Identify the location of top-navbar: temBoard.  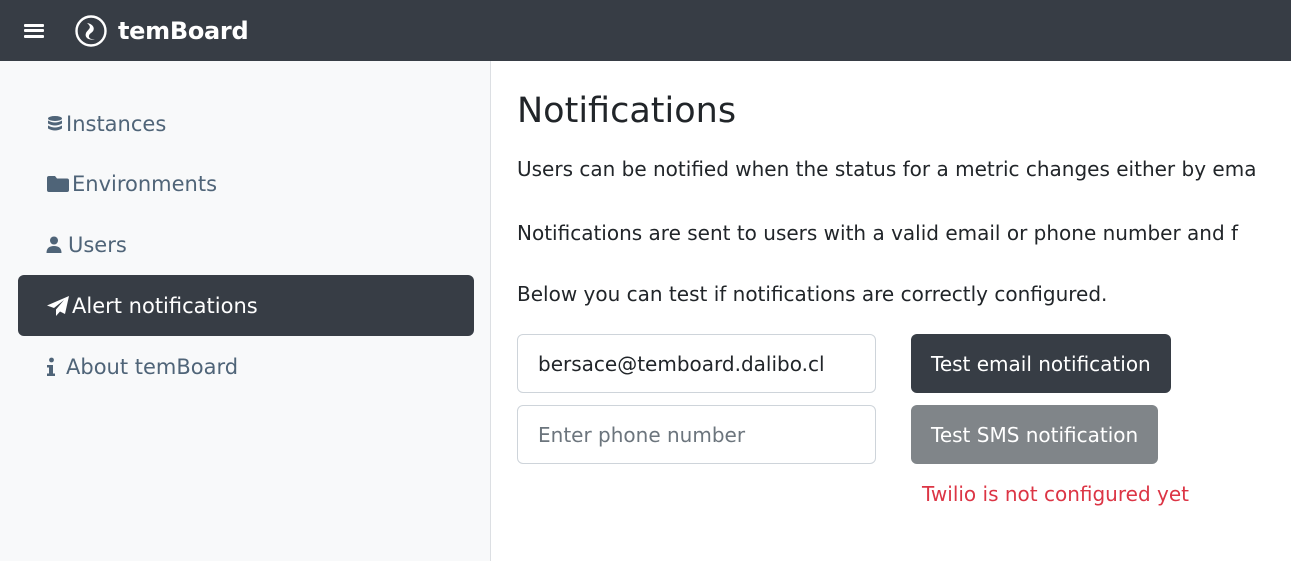
(645, 30).